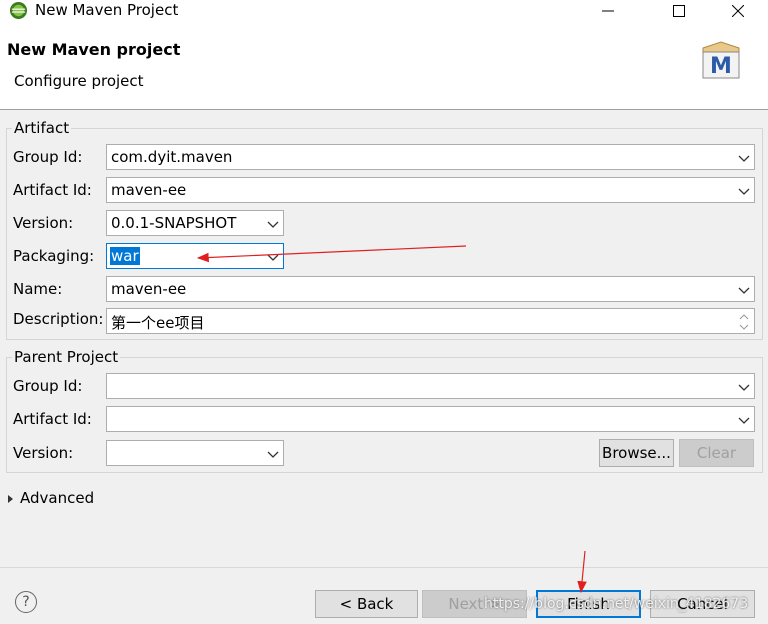 The height and width of the screenshot is (624, 768). What do you see at coordinates (11, 499) in the screenshot?
I see `expand-arrow-icon` at bounding box center [11, 499].